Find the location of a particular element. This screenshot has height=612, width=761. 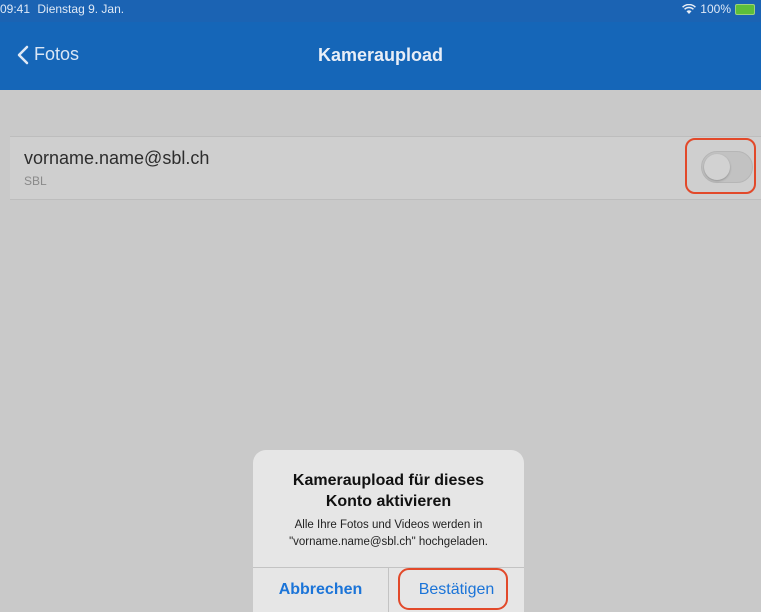

account-organization: SBL is located at coordinates (35, 181).